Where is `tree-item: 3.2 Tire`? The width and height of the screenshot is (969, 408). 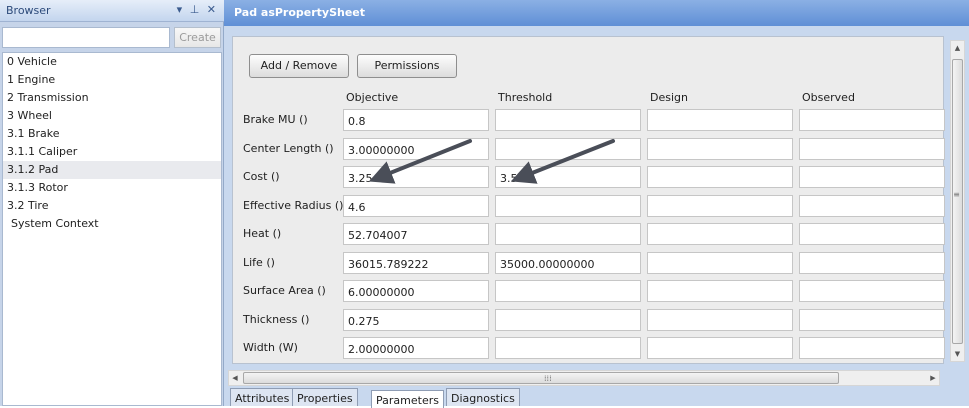
tree-item: 3.2 Tire is located at coordinates (112, 206).